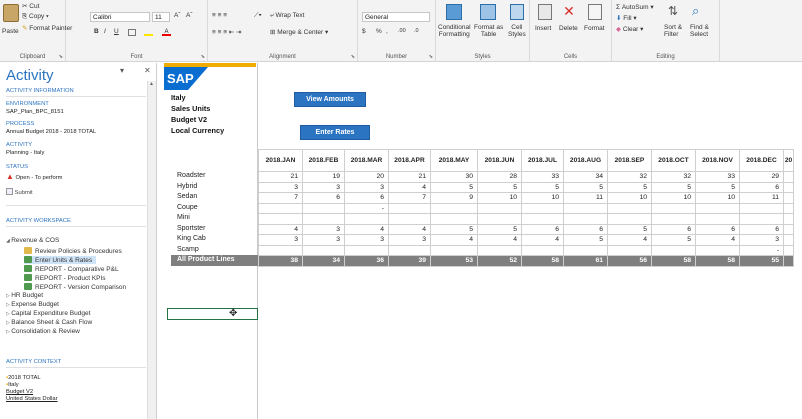 Image resolution: width=802 pixels, height=419 pixels. Describe the element at coordinates (330, 99) in the screenshot. I see `view-amounts-button: View Amounts` at that location.